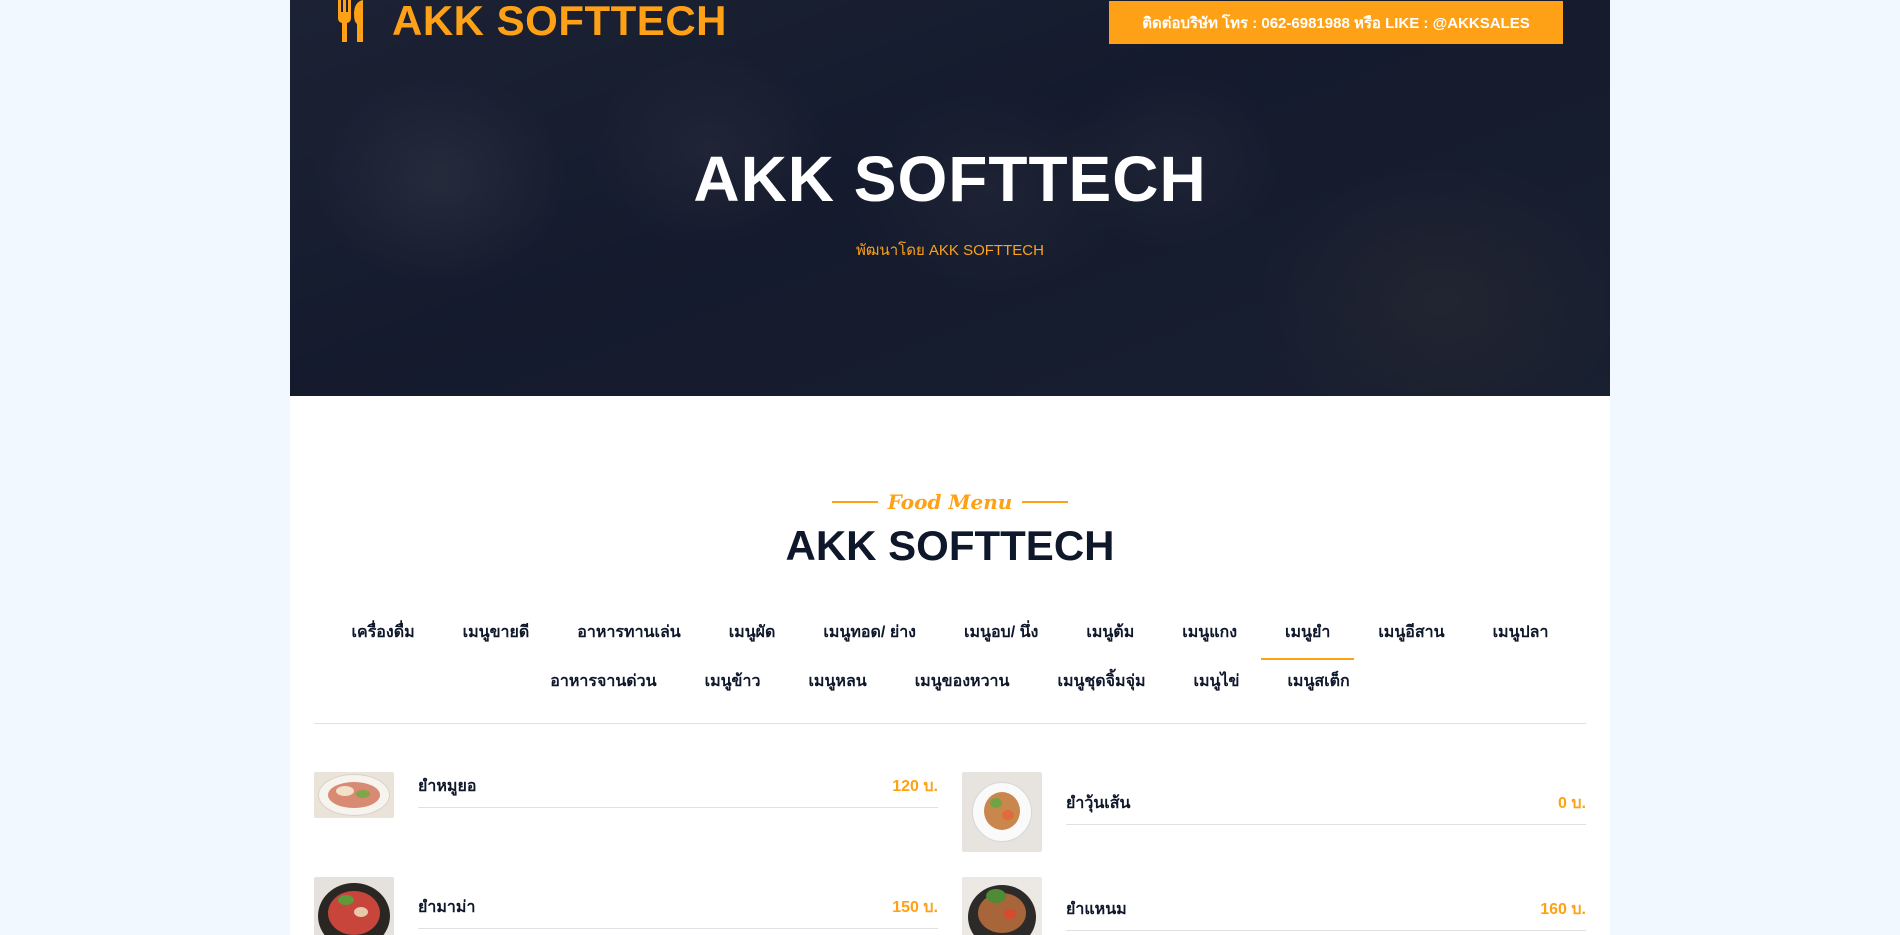 This screenshot has height=935, width=1900. I want to click on tab-fish: เมนูปลา, so click(1521, 638).